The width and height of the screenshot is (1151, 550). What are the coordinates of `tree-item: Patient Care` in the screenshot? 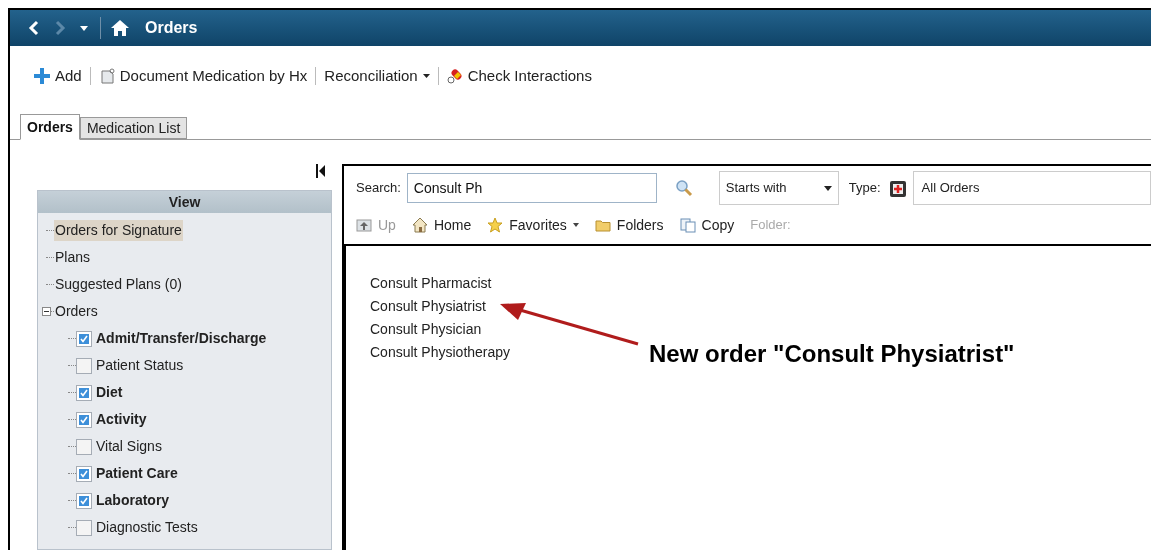 It's located at (137, 473).